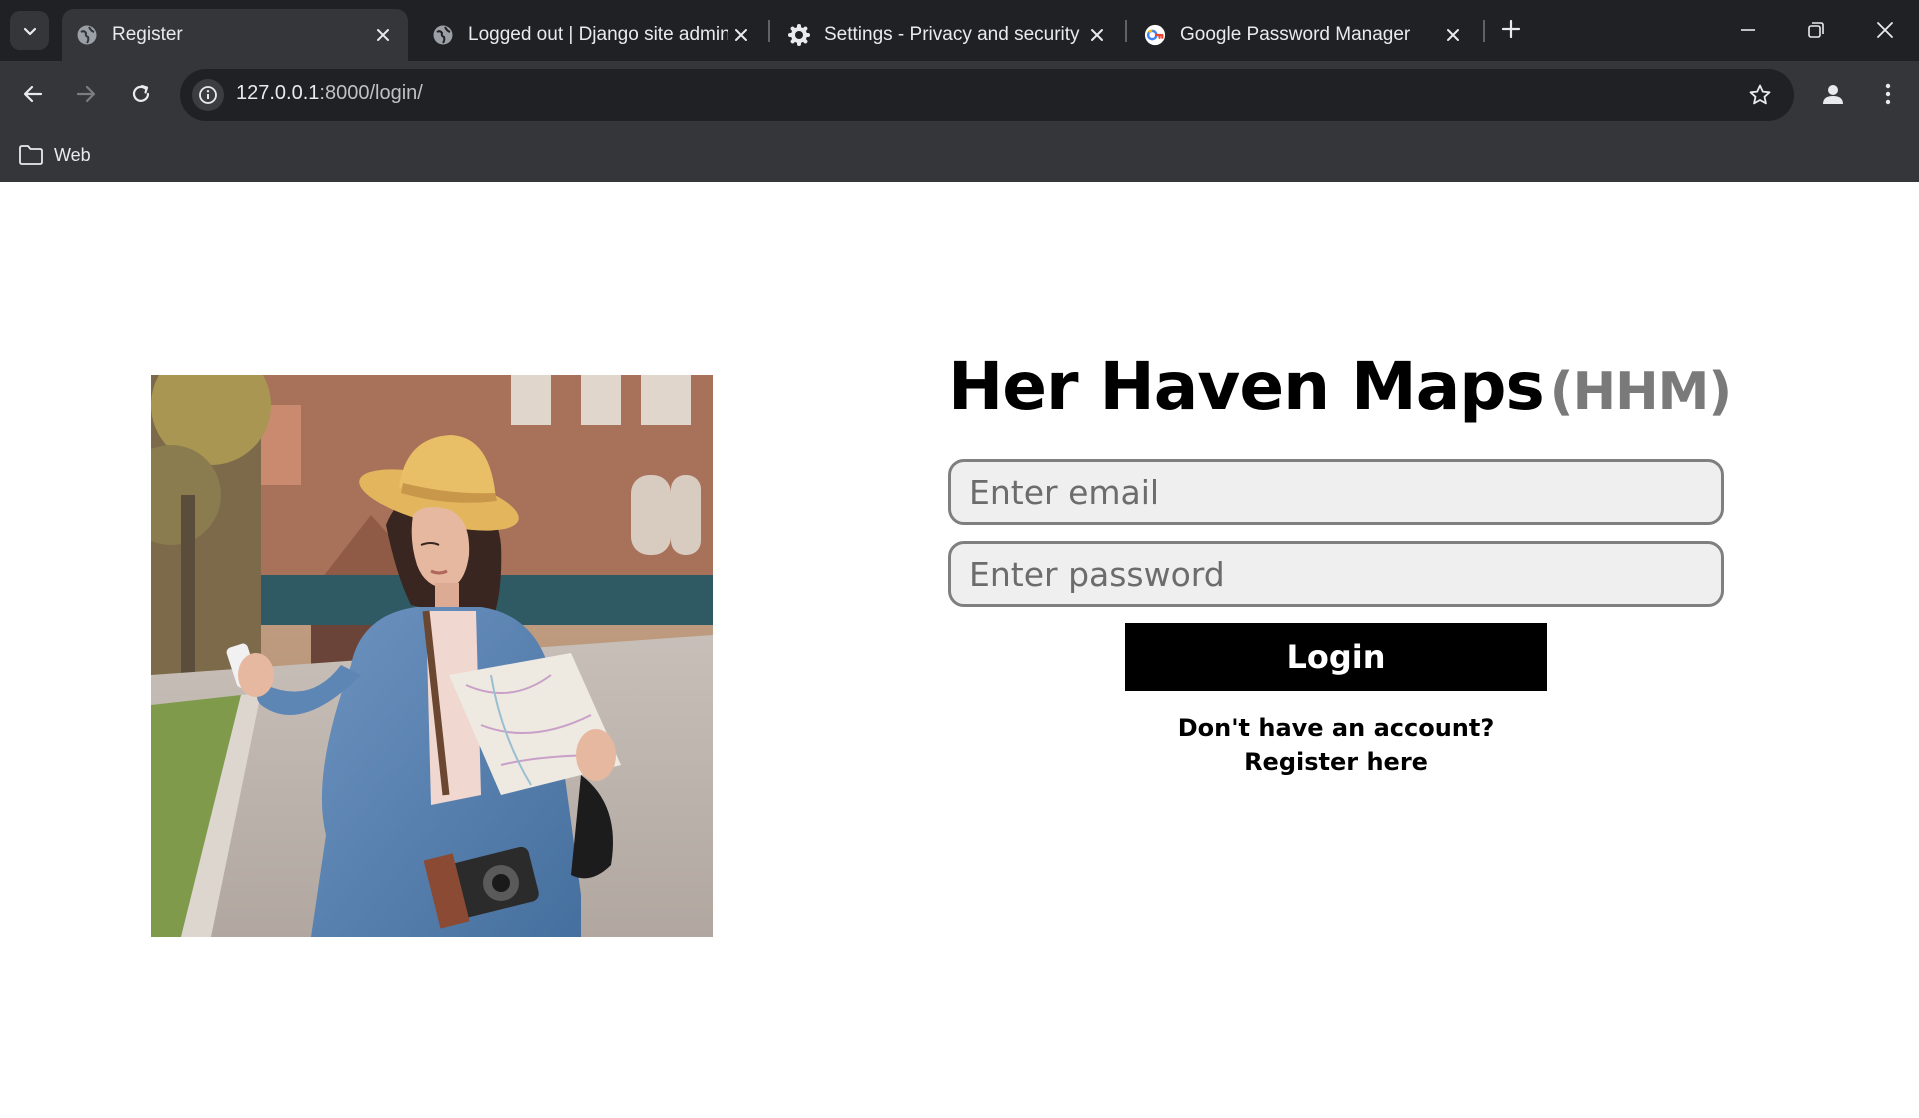 The width and height of the screenshot is (1919, 1118). I want to click on login-button: Login, so click(1336, 657).